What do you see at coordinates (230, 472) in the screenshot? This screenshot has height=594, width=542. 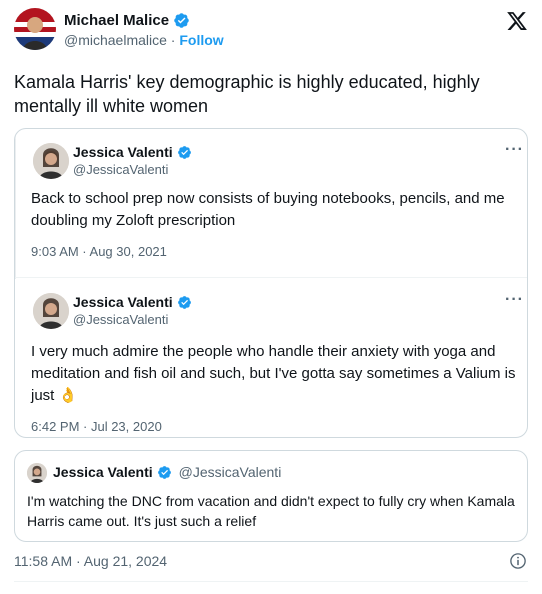 I see `quoted-author-handle: @JessicaValenti` at bounding box center [230, 472].